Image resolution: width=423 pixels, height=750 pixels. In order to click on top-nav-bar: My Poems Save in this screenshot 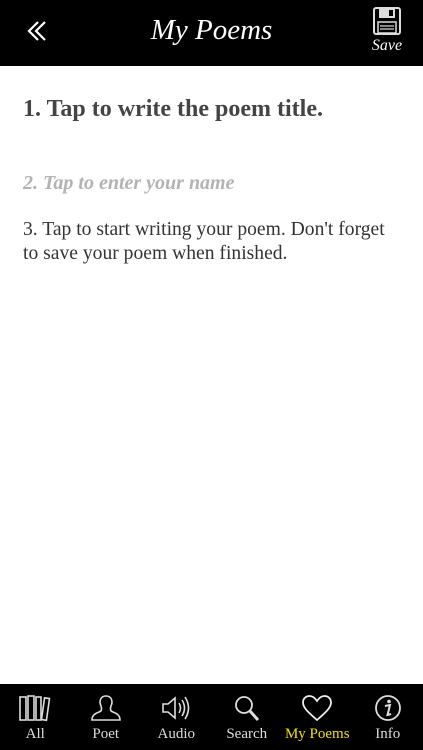, I will do `click(211, 33)`.